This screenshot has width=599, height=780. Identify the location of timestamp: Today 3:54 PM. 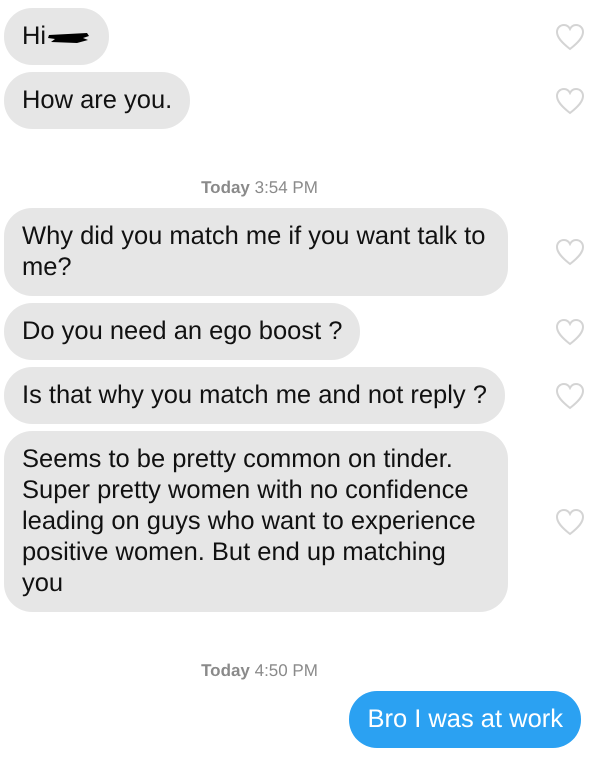
(259, 188).